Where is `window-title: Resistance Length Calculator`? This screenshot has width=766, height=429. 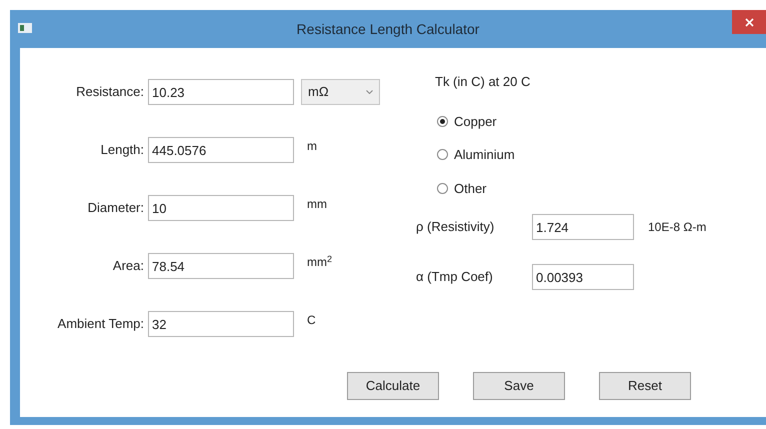 window-title: Resistance Length Calculator is located at coordinates (388, 29).